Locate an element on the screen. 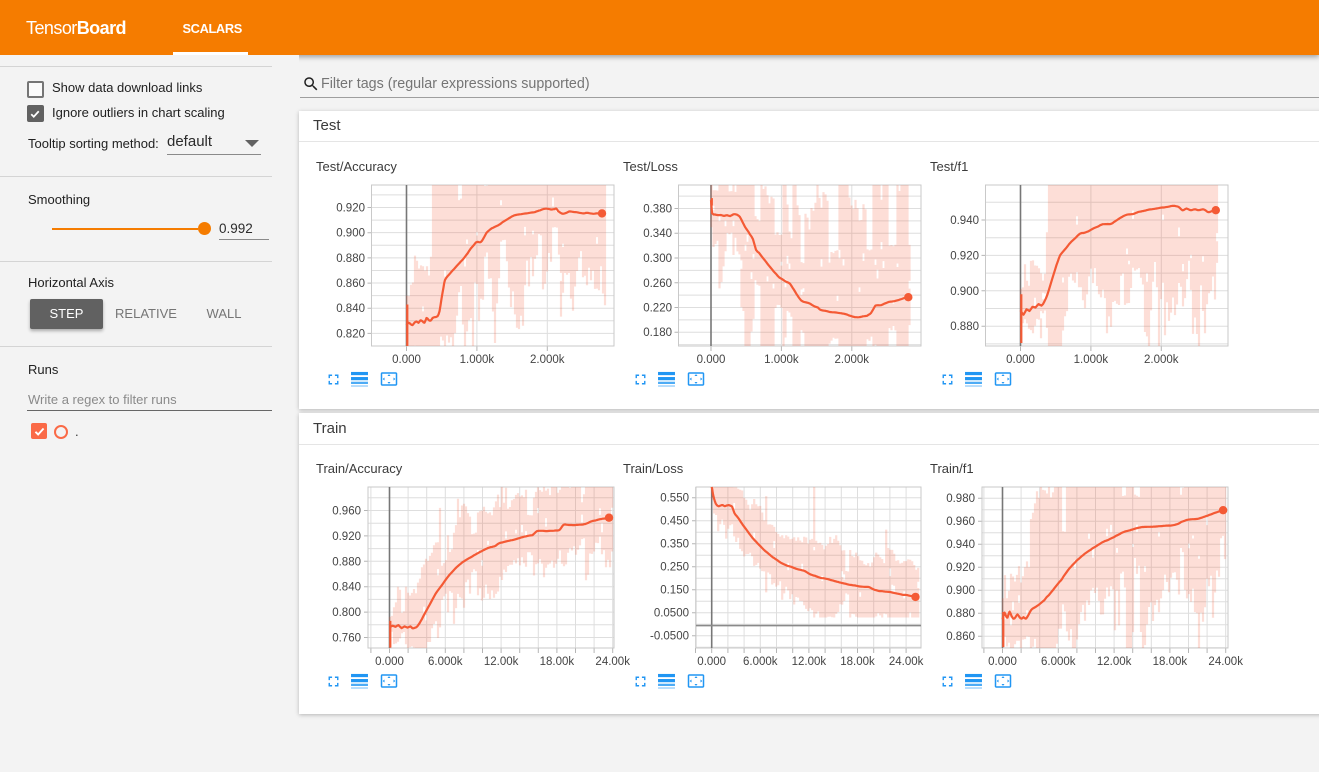 This screenshot has width=1319, height=772. svg-text: 0.340 is located at coordinates (657, 234).